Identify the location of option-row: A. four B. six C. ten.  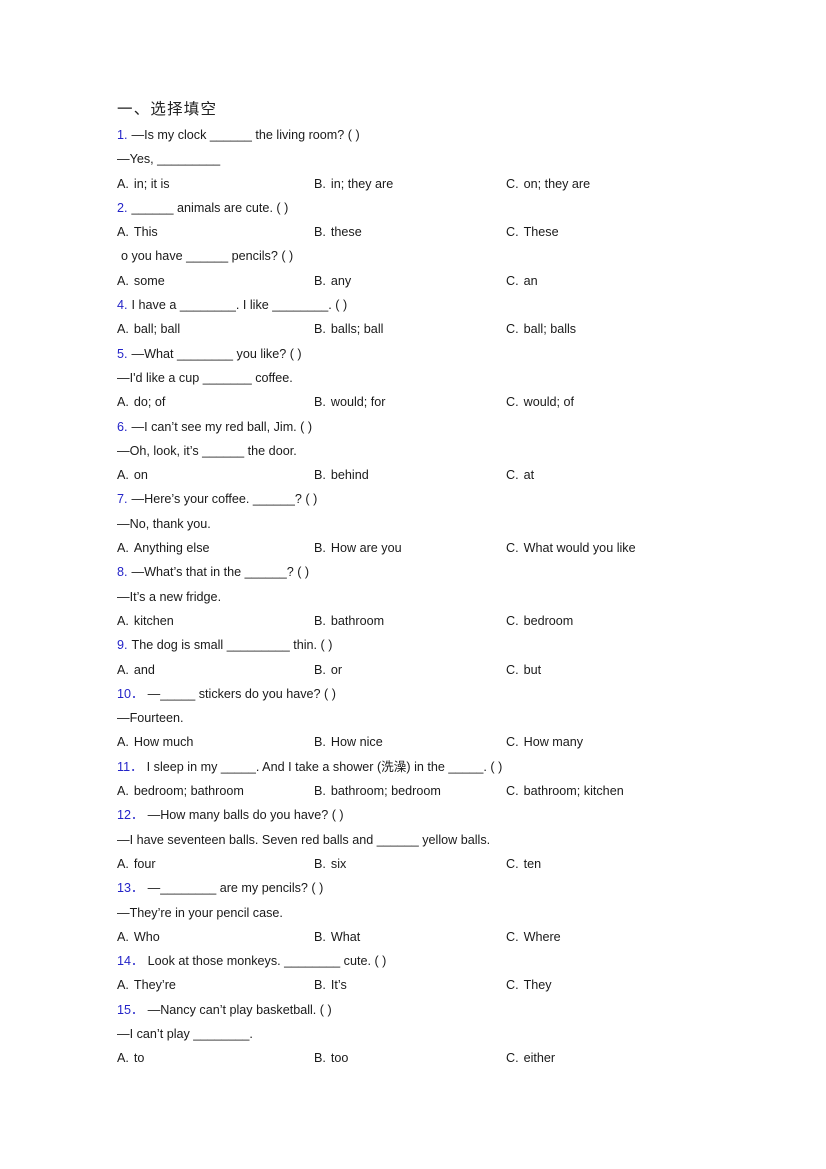
(423, 864).